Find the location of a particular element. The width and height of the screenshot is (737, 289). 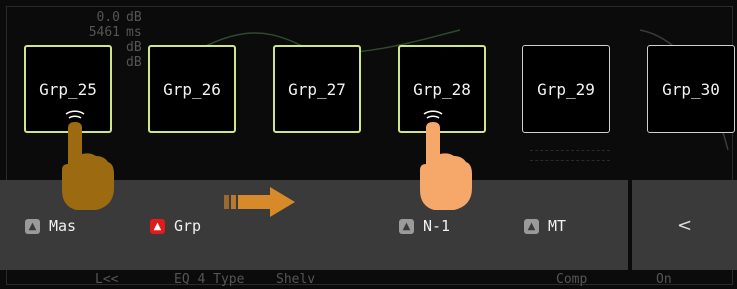

filter-label: N-1 is located at coordinates (437, 226).